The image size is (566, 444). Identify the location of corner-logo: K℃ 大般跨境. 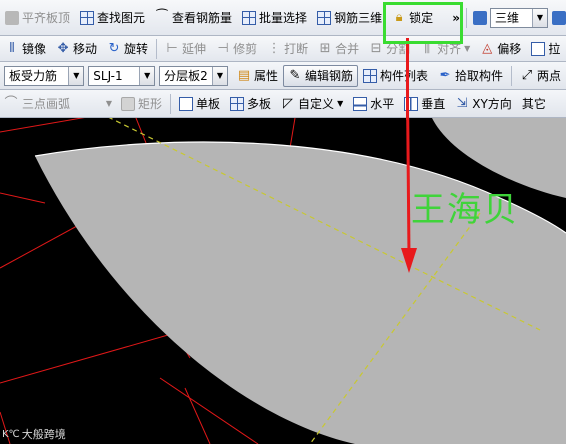
(34, 434).